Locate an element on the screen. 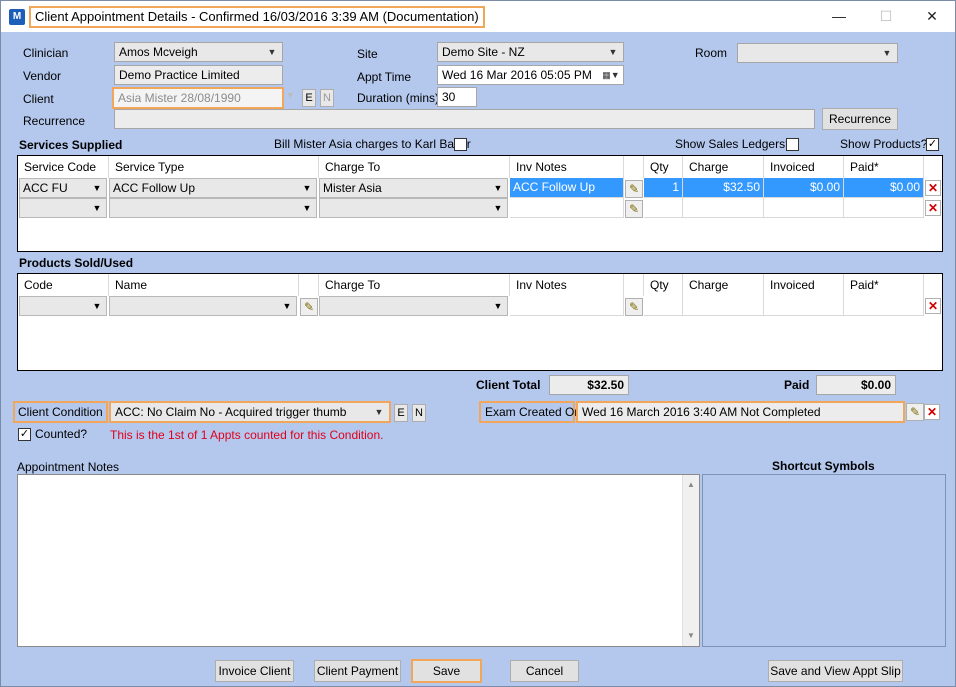 The height and width of the screenshot is (687, 956). row1-charge: $32.50 is located at coordinates (723, 188).